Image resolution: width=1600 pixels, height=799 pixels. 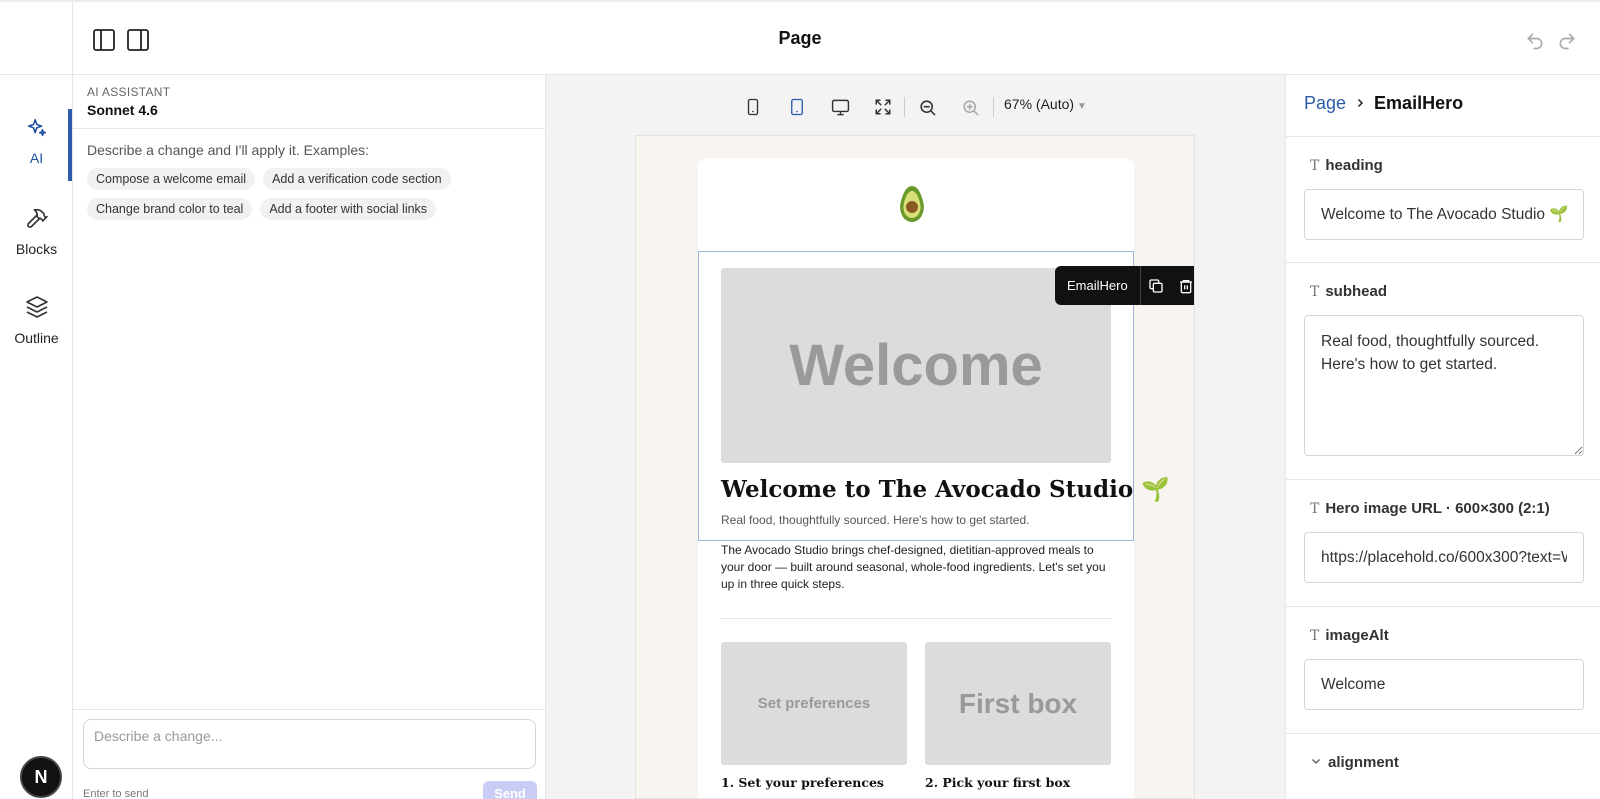 What do you see at coordinates (1535, 41) in the screenshot?
I see `undo-icon` at bounding box center [1535, 41].